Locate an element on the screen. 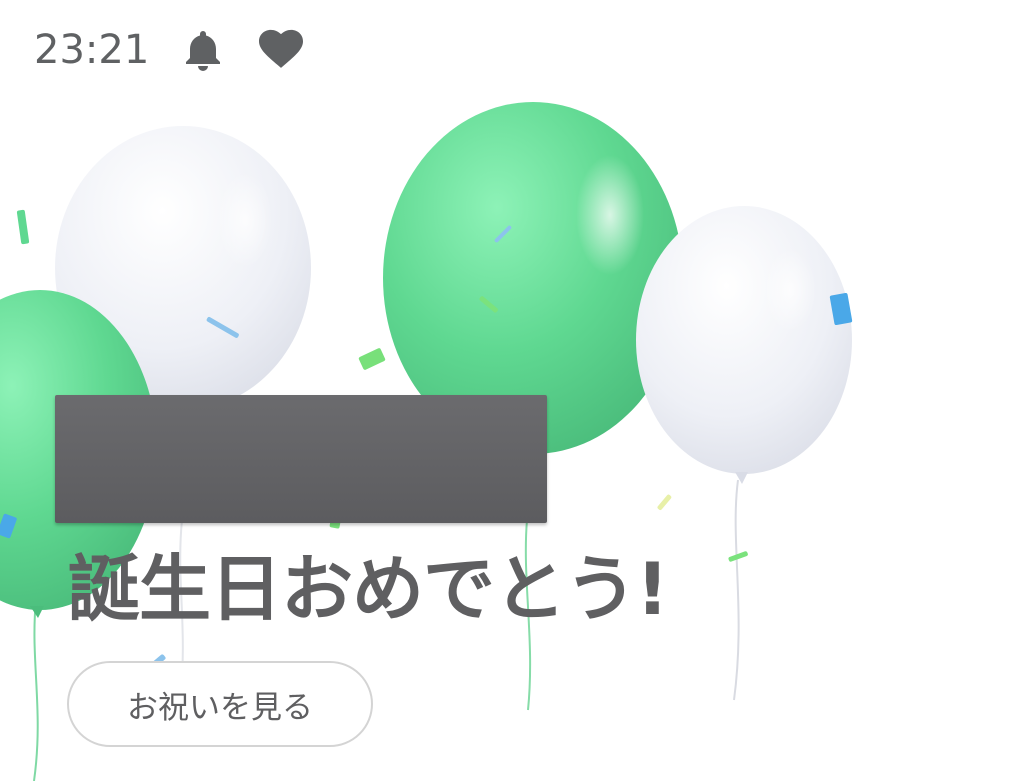 Image resolution: width=1023 pixels, height=781 pixels. status-bar: 23:21 is located at coordinates (169, 50).